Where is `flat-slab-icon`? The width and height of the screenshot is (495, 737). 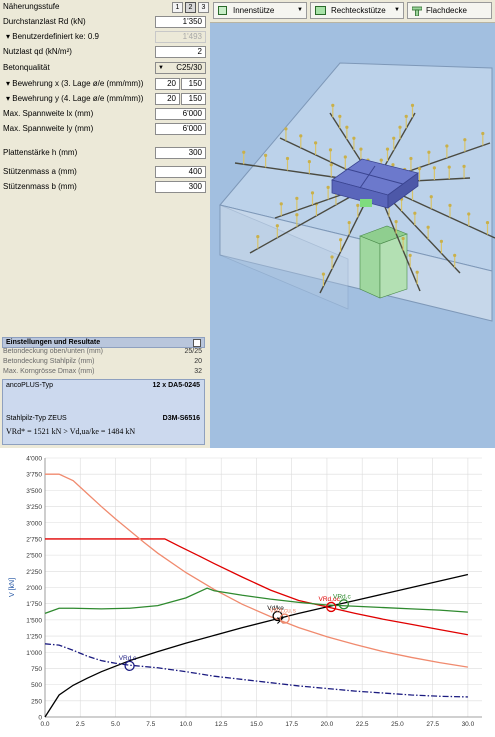
flat-slab-icon is located at coordinates (417, 11).